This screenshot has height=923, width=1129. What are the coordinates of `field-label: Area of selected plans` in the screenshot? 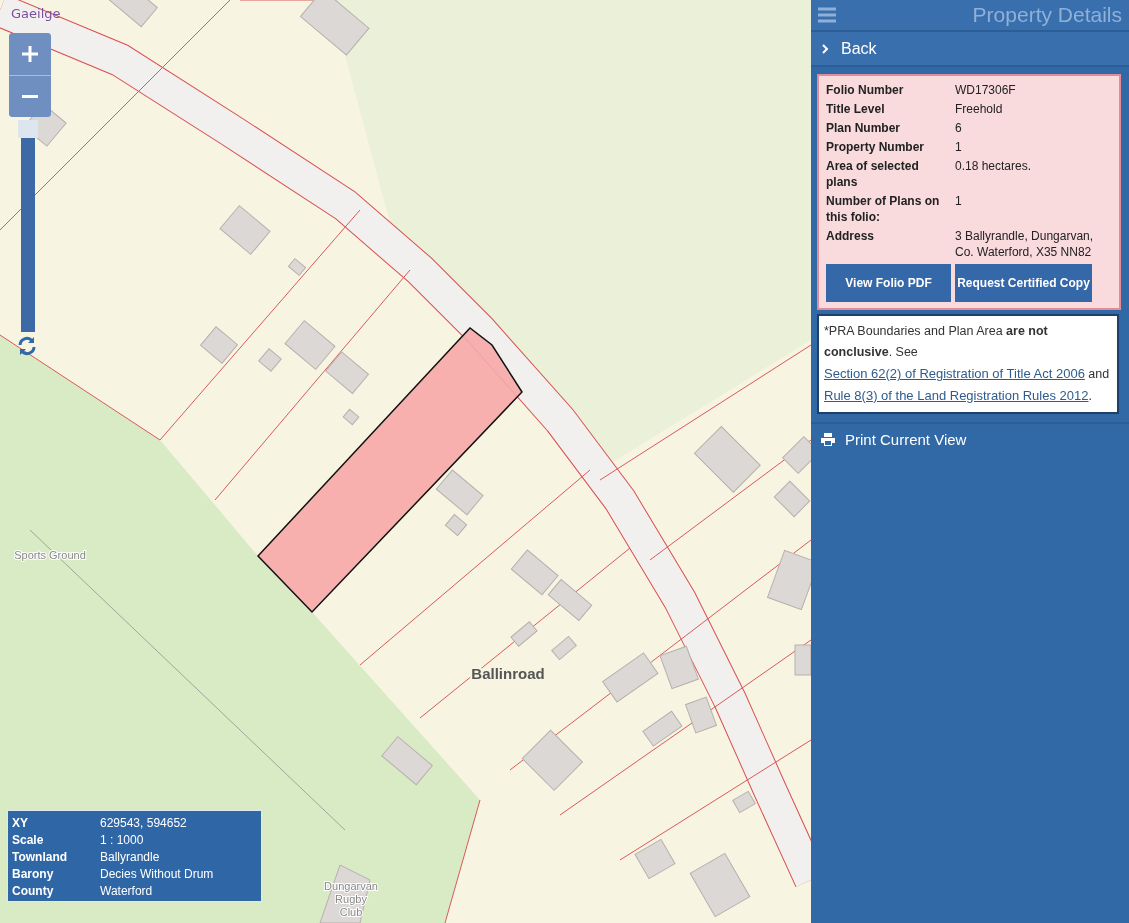 It's located at (873, 174).